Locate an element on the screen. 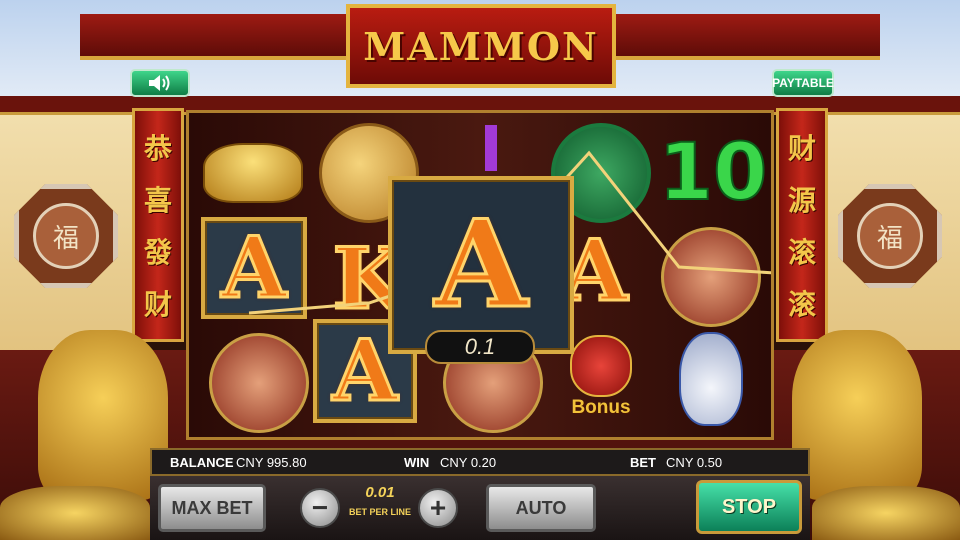 The width and height of the screenshot is (960, 540). game-title: MAMMON is located at coordinates (481, 46).